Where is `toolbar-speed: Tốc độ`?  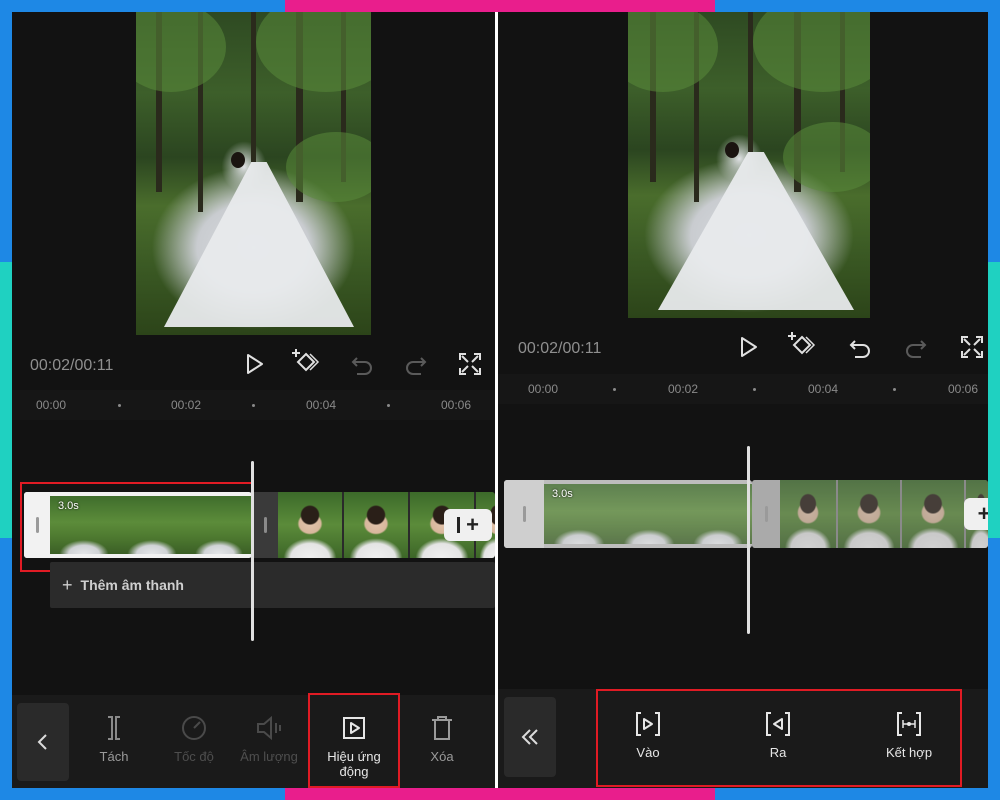 toolbar-speed: Tốc độ is located at coordinates (194, 738).